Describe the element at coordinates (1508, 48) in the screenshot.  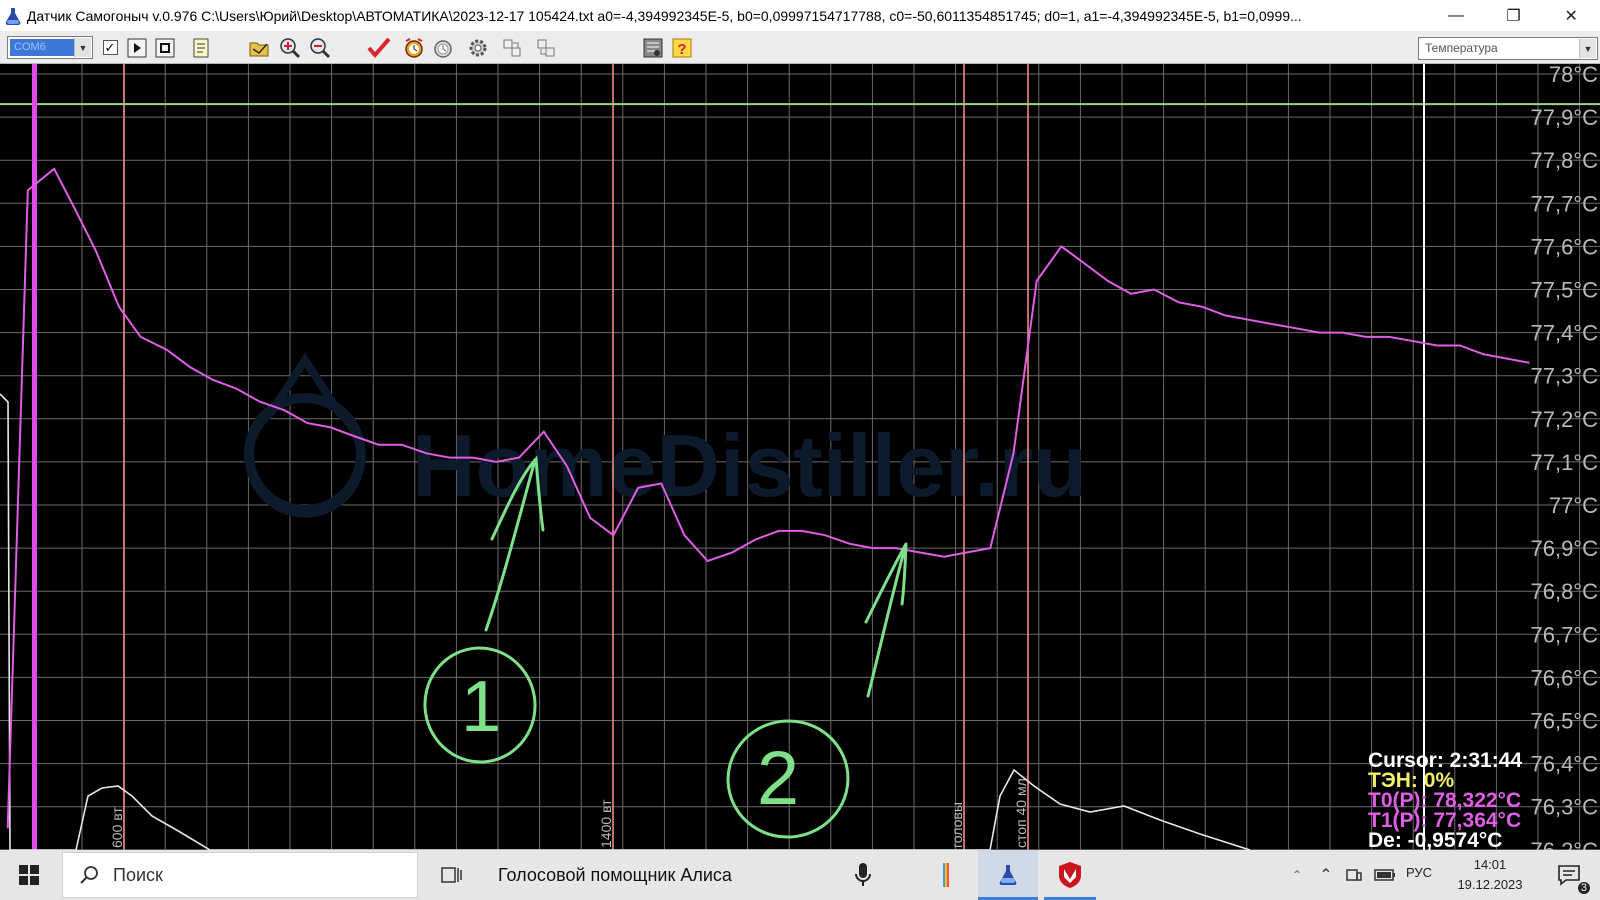
I see `mode-select: Температура ▼` at that location.